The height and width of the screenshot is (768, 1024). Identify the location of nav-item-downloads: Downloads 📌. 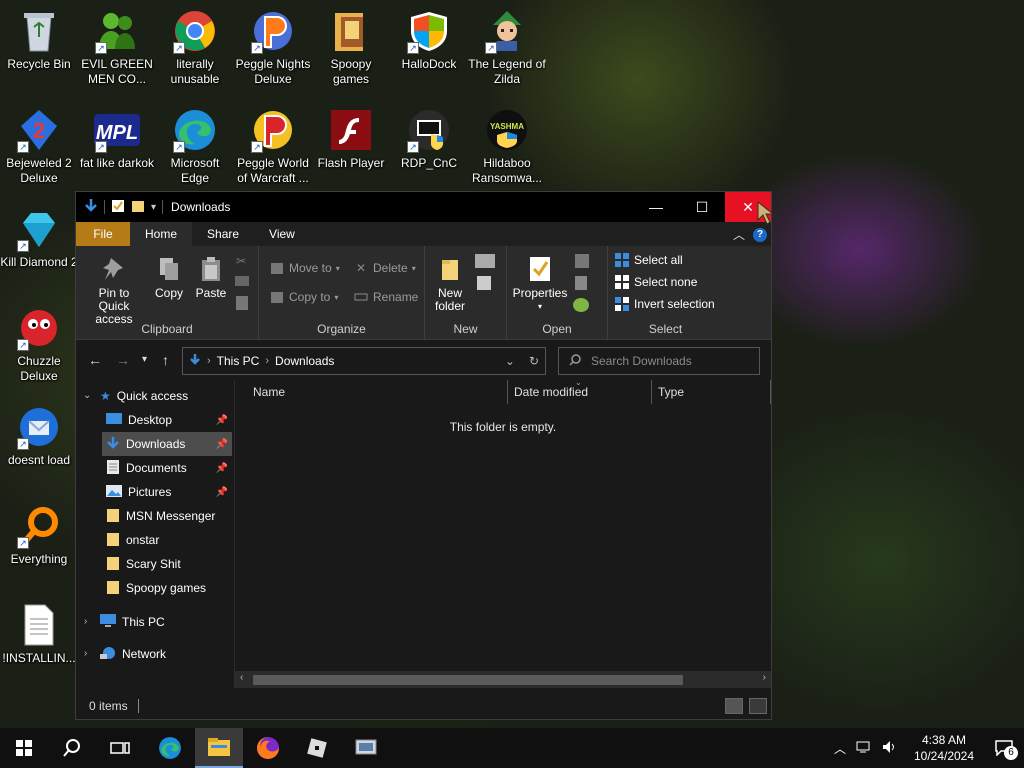
(167, 444).